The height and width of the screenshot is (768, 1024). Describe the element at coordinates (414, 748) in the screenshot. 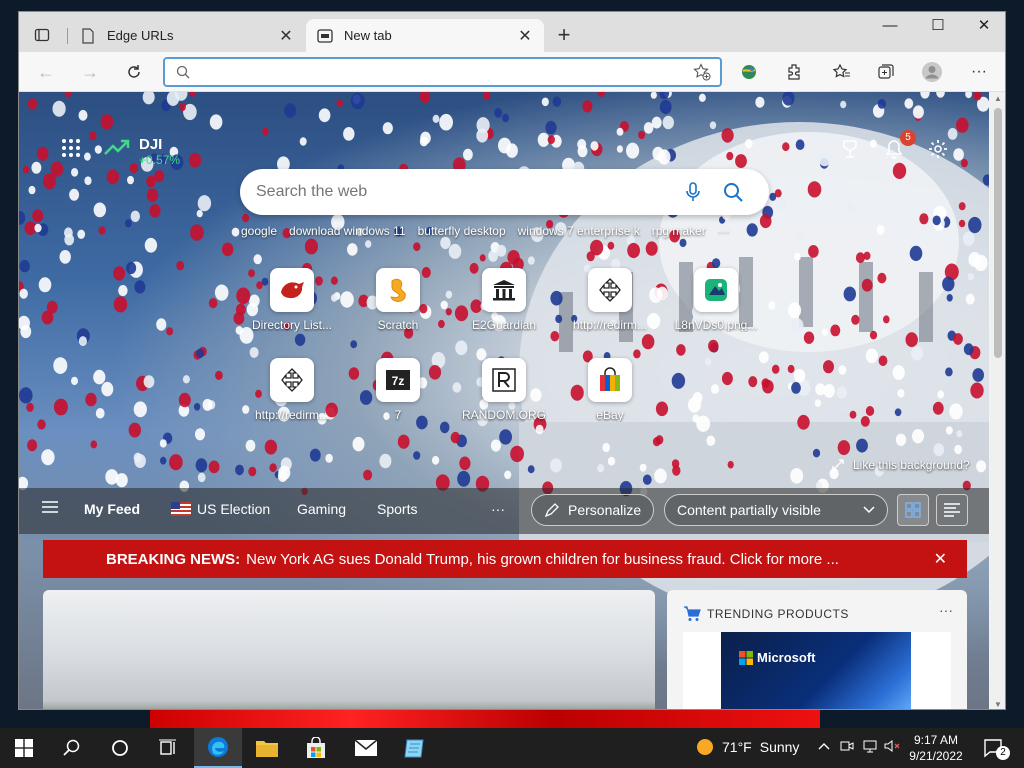

I see `pinned-app-button` at that location.